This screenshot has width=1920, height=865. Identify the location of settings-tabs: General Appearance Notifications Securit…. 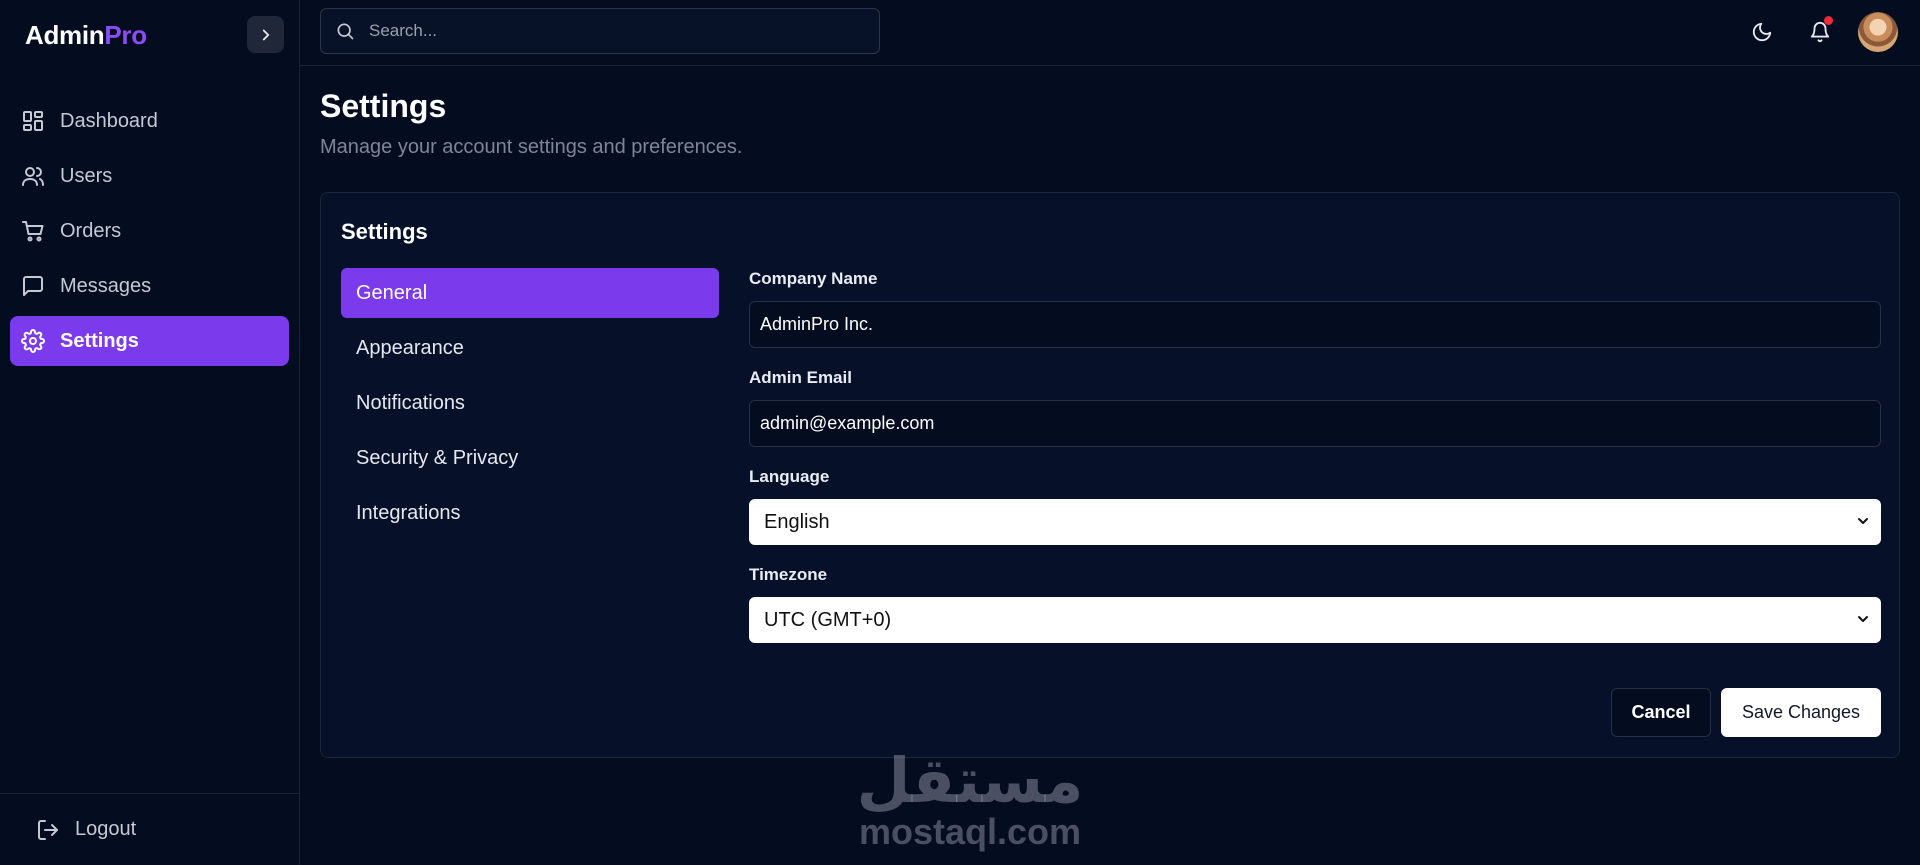
(530, 405).